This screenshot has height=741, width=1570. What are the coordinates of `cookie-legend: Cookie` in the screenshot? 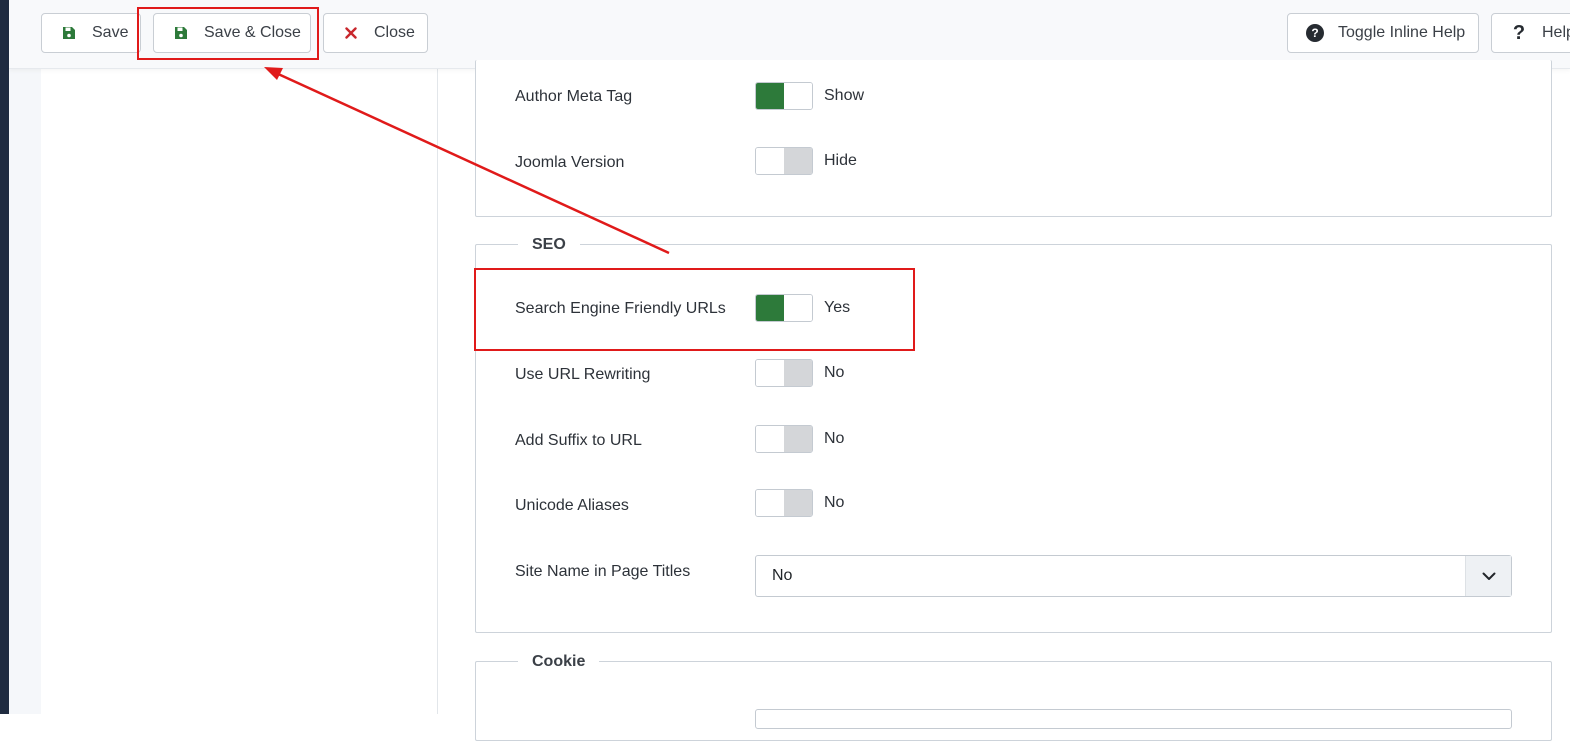 It's located at (559, 662).